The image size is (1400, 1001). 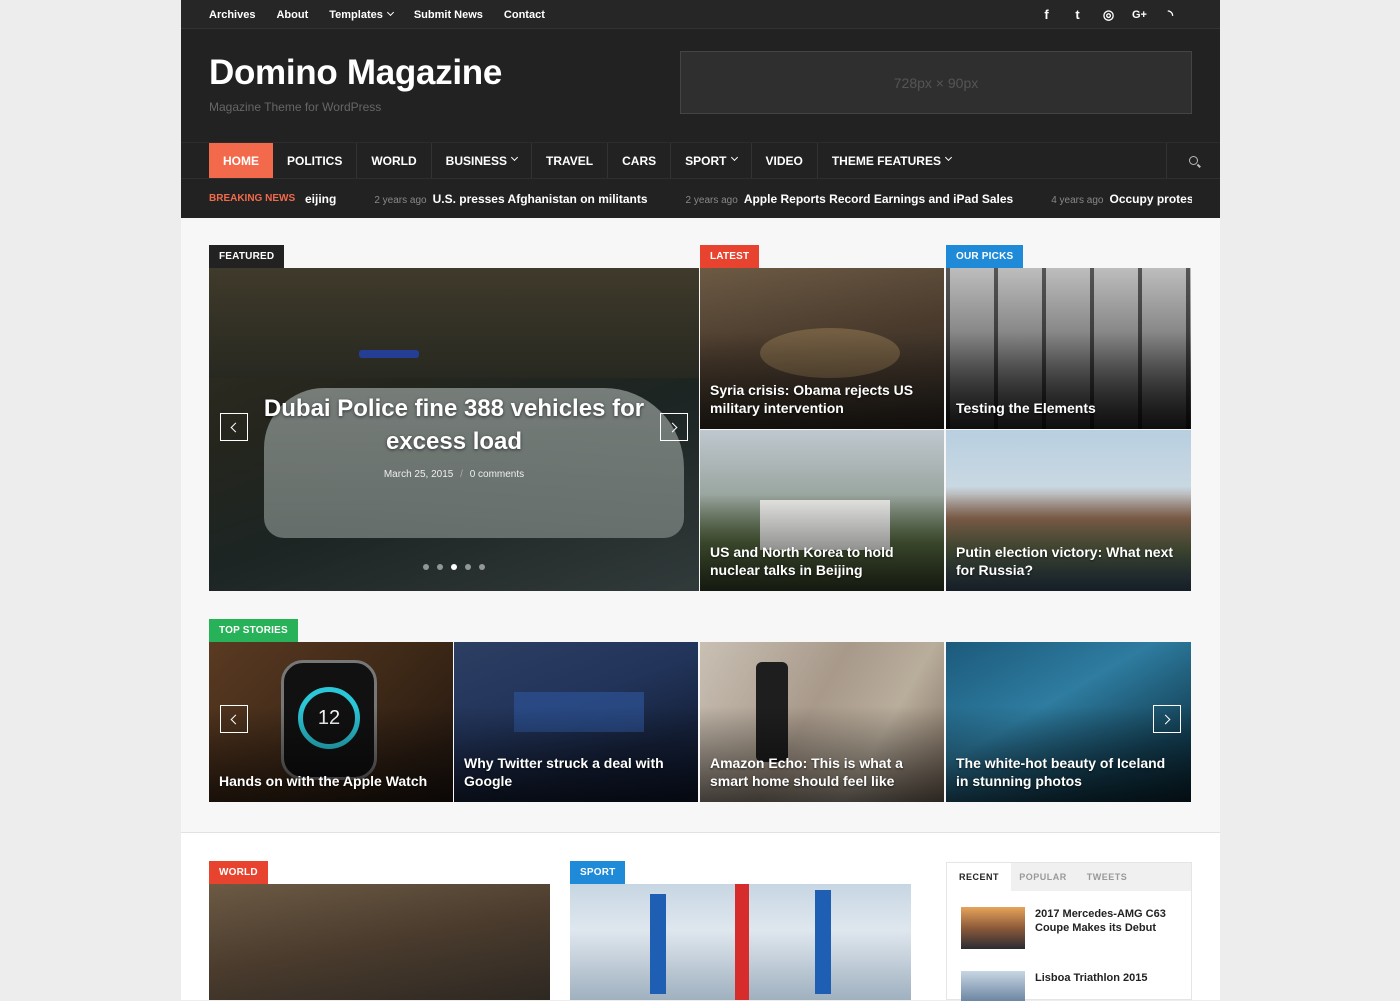 I want to click on twitter-icon: t, so click(x=1077, y=14).